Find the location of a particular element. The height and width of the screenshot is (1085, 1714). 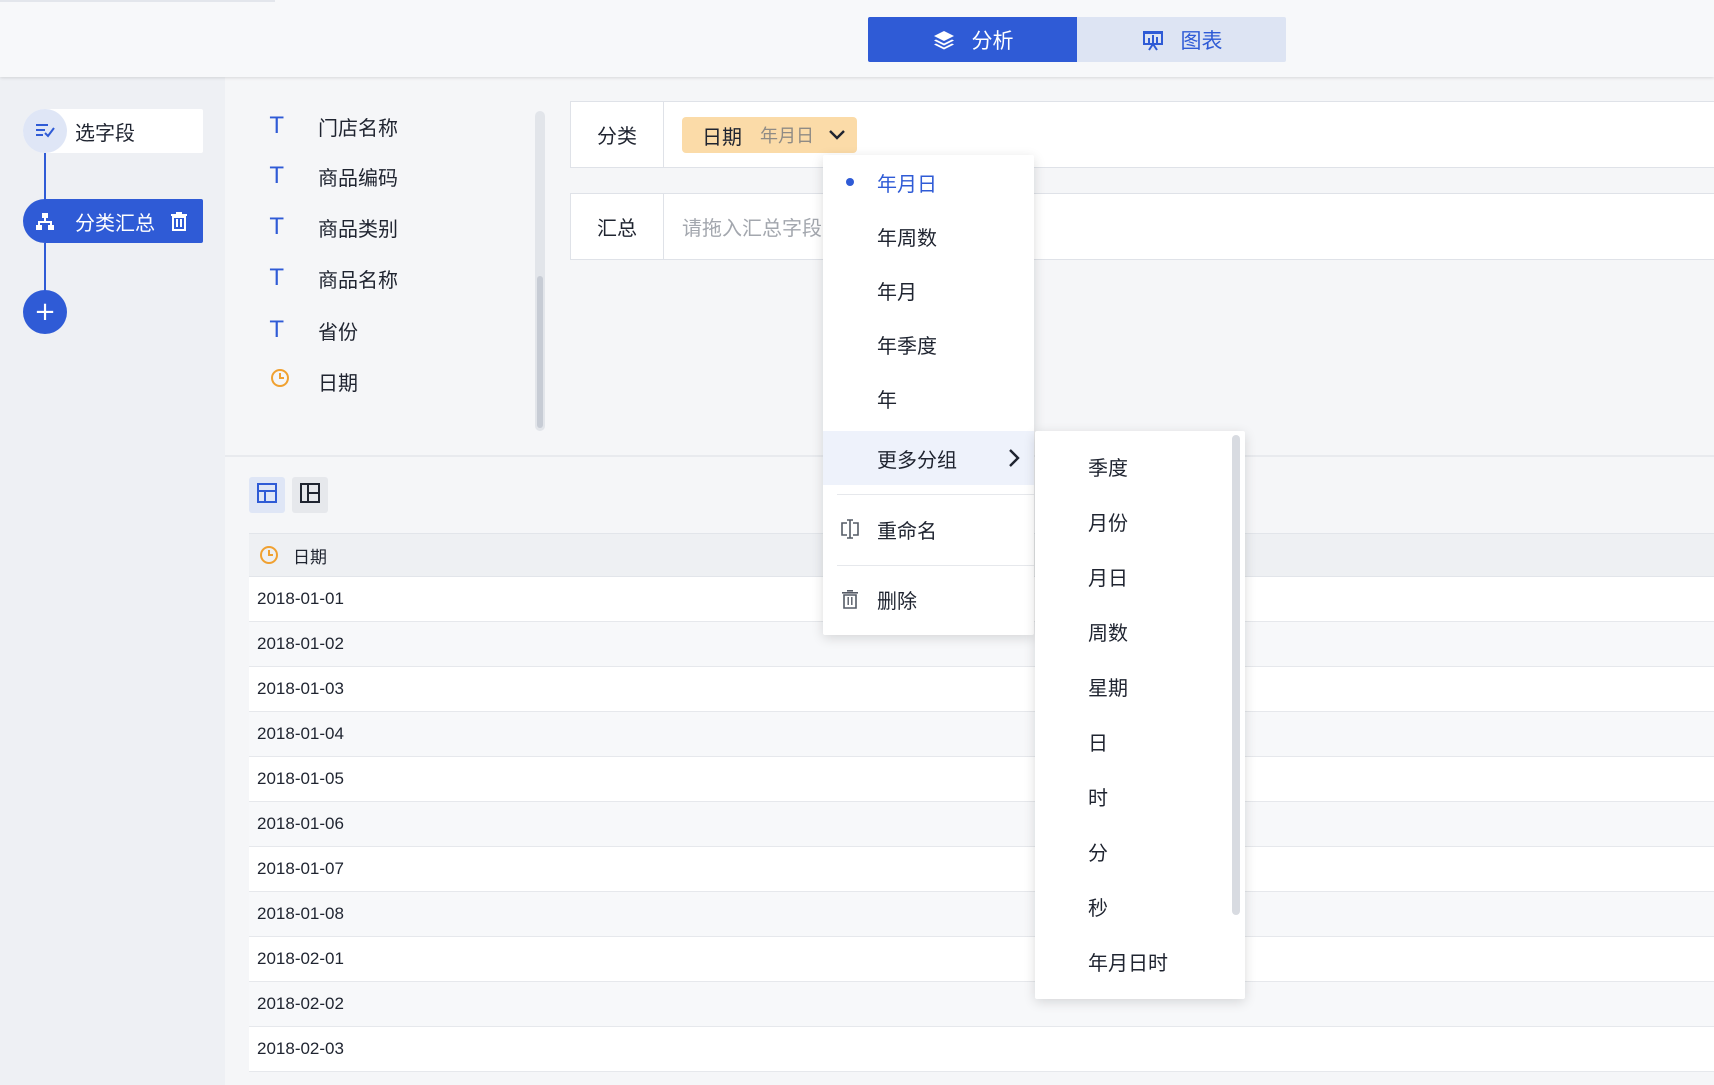

chart-icon is located at coordinates (1153, 40).